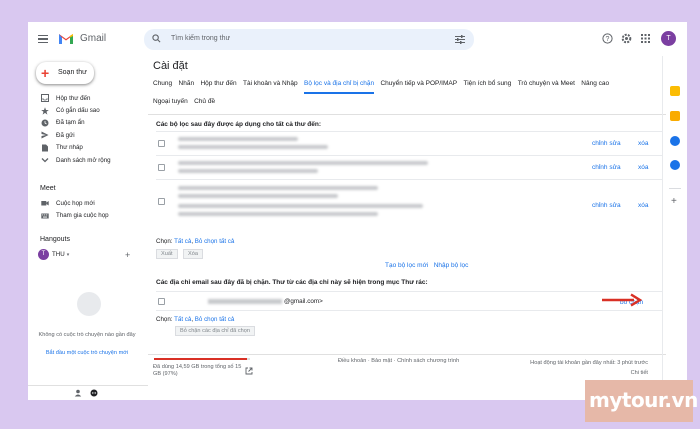 The width and height of the screenshot is (700, 429). Describe the element at coordinates (418, 87) in the screenshot. I see `tab-forwarding: Chuyển tiếp và POP/IMAP` at that location.